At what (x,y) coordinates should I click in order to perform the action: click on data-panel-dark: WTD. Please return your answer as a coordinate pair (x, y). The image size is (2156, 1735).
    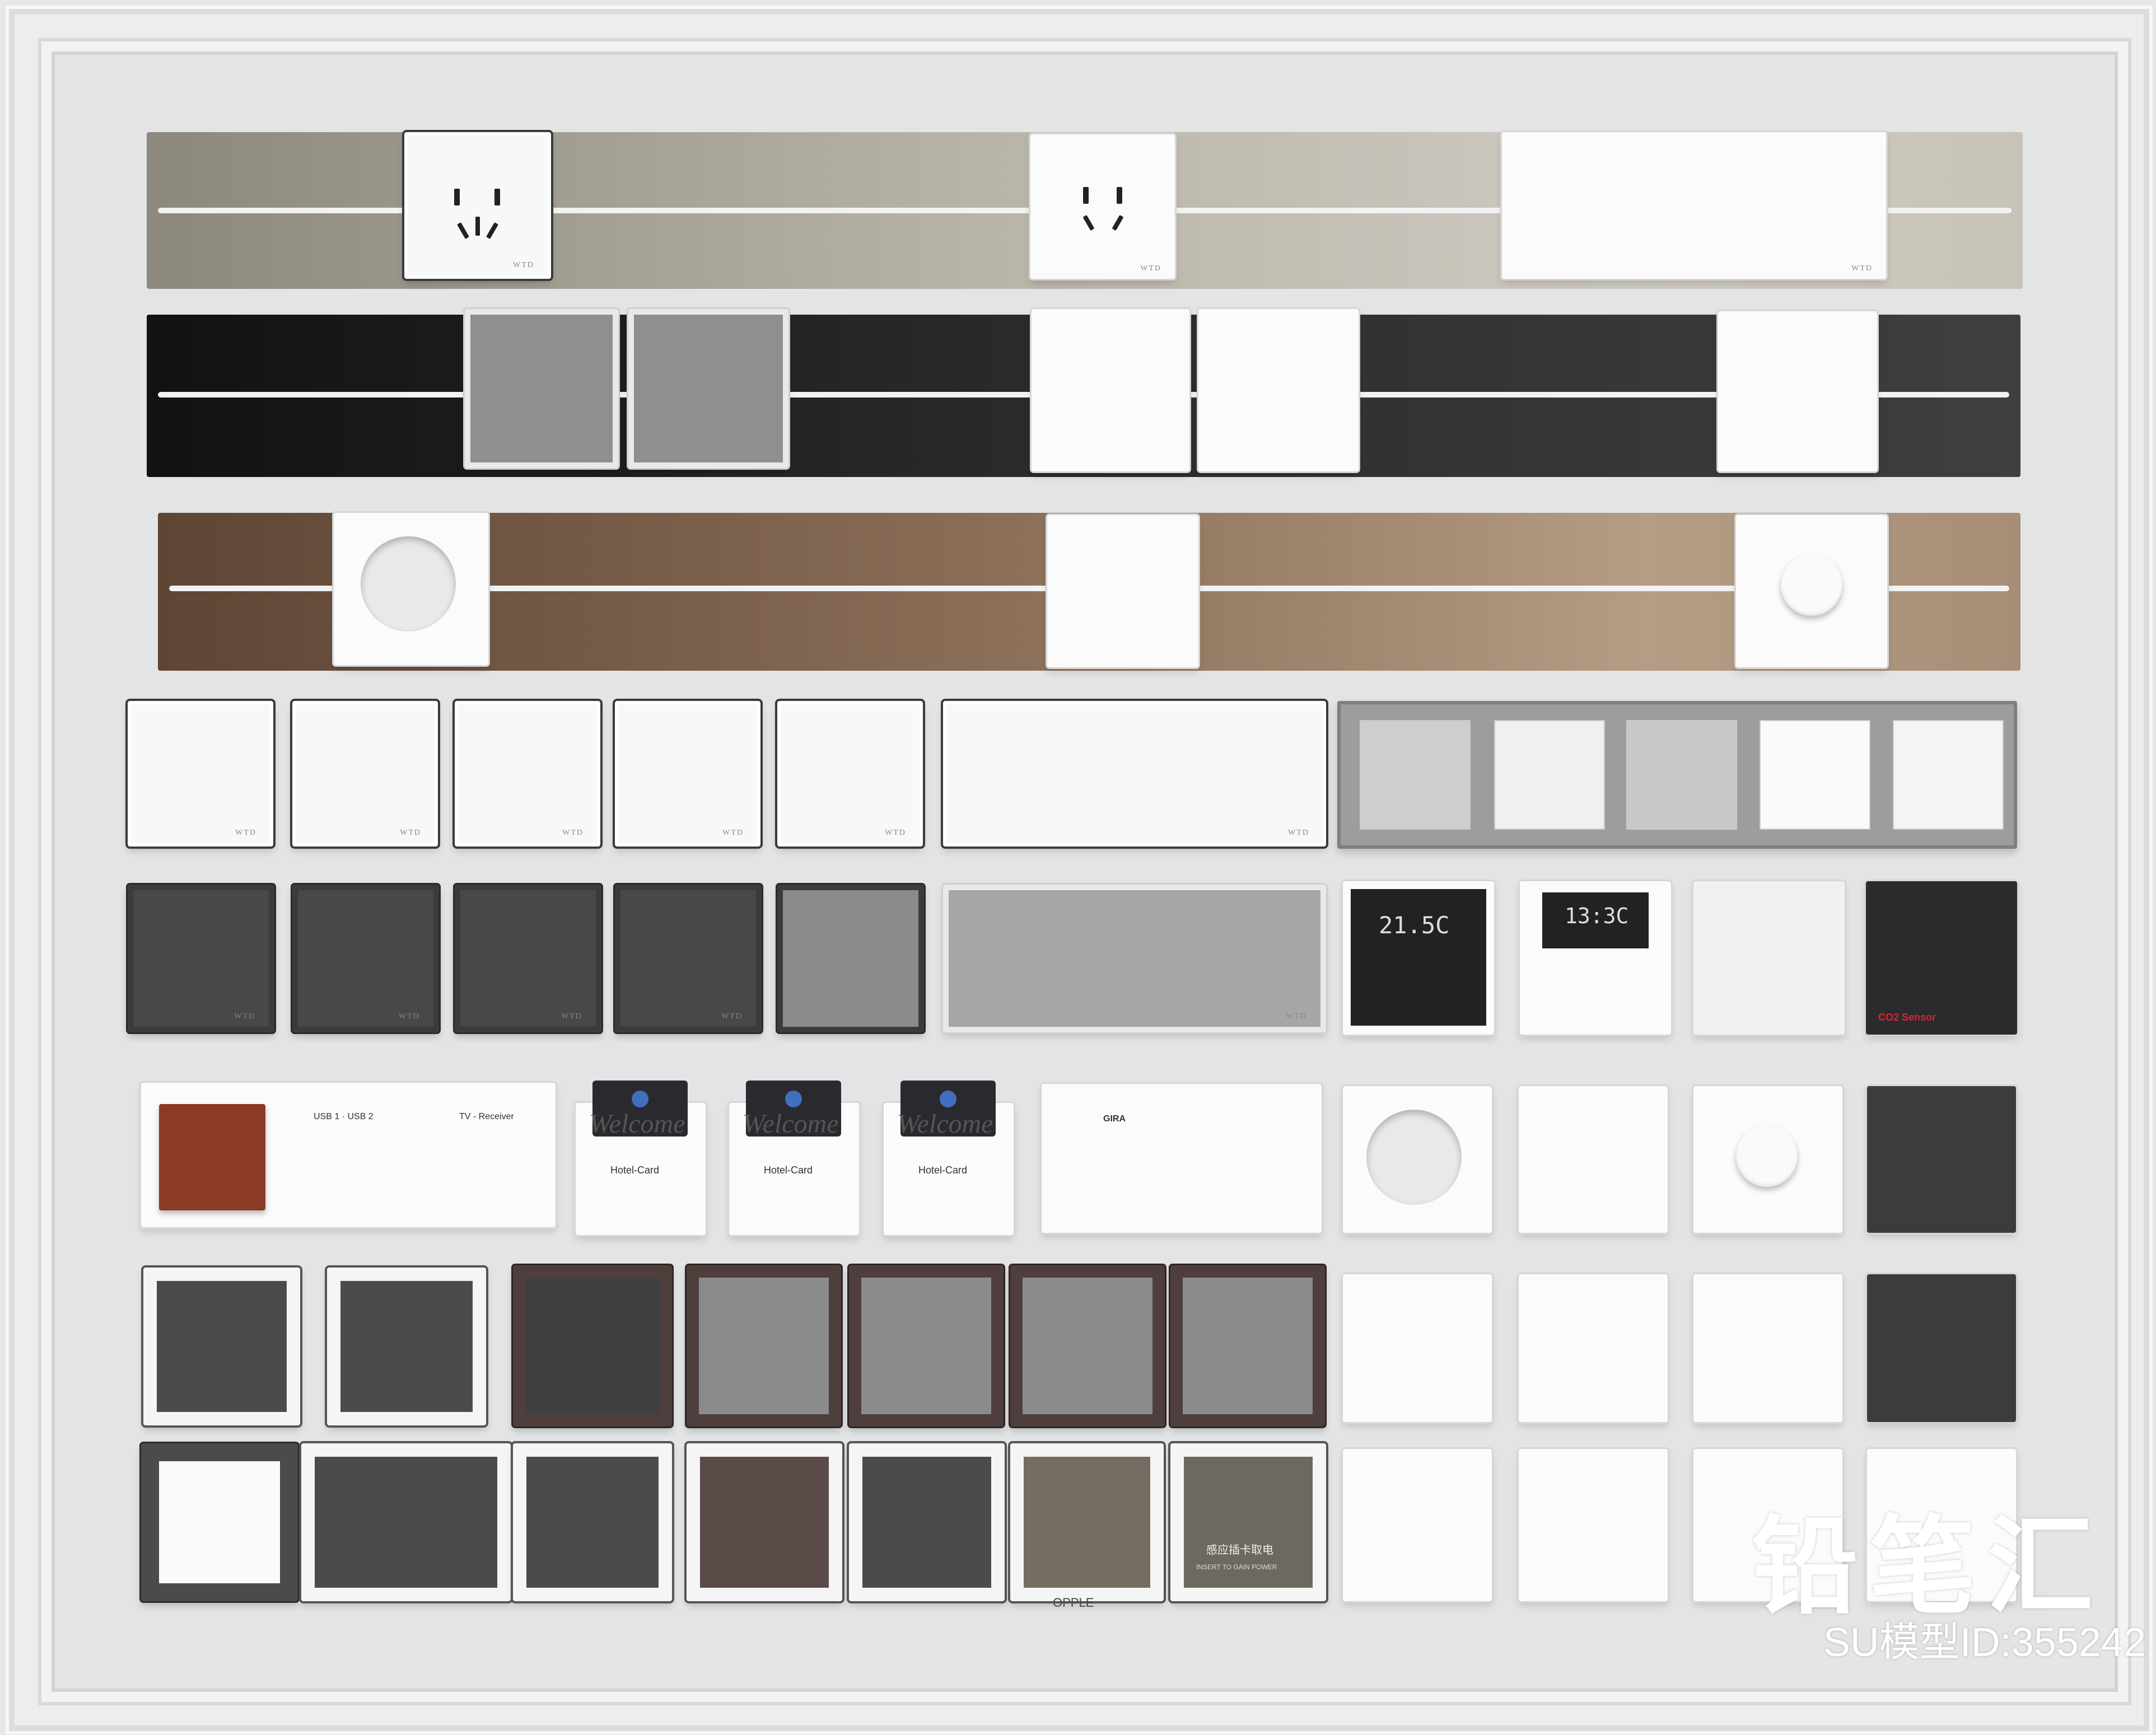
    Looking at the image, I should click on (201, 958).